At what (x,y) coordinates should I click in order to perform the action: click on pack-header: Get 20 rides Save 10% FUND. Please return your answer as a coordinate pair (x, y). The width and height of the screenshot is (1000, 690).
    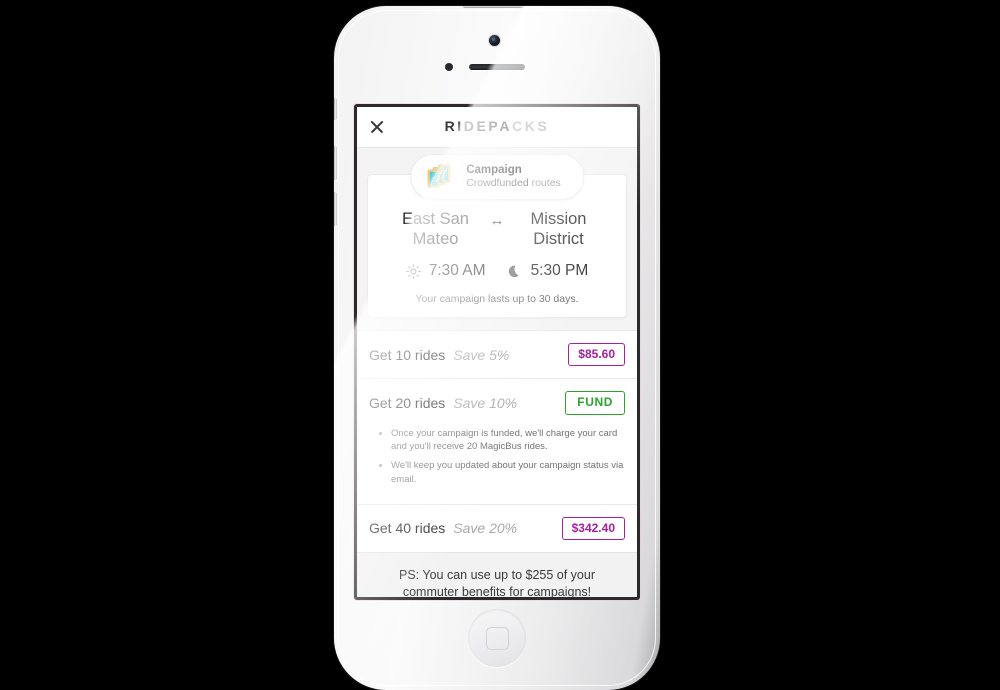
    Looking at the image, I should click on (497, 402).